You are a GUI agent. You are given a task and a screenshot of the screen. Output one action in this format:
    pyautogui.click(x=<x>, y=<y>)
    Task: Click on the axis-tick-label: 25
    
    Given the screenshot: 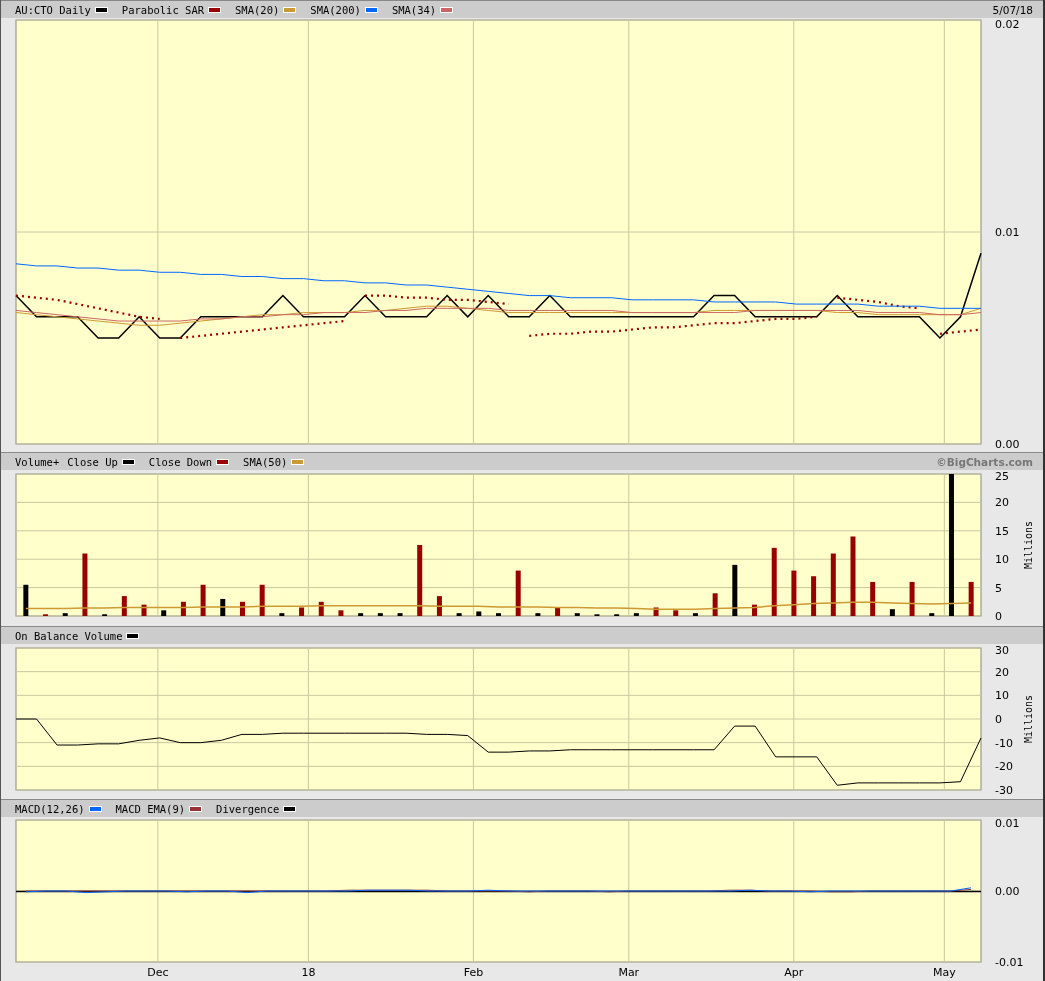 What is the action you would take?
    pyautogui.click(x=1002, y=476)
    